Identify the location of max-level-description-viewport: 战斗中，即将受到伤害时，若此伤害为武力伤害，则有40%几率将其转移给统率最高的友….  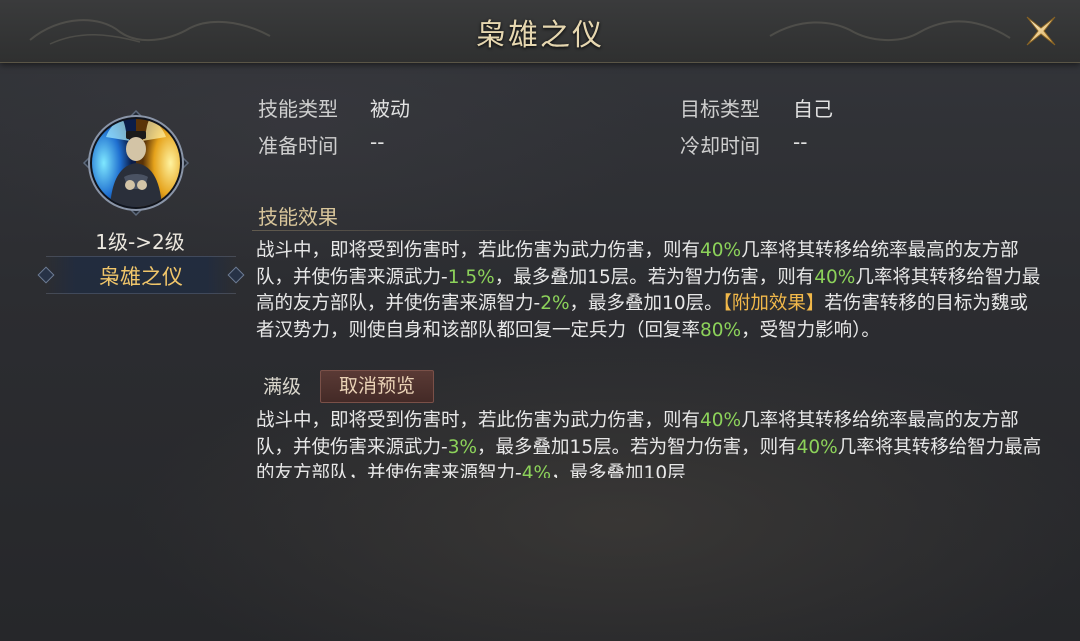
(656, 443).